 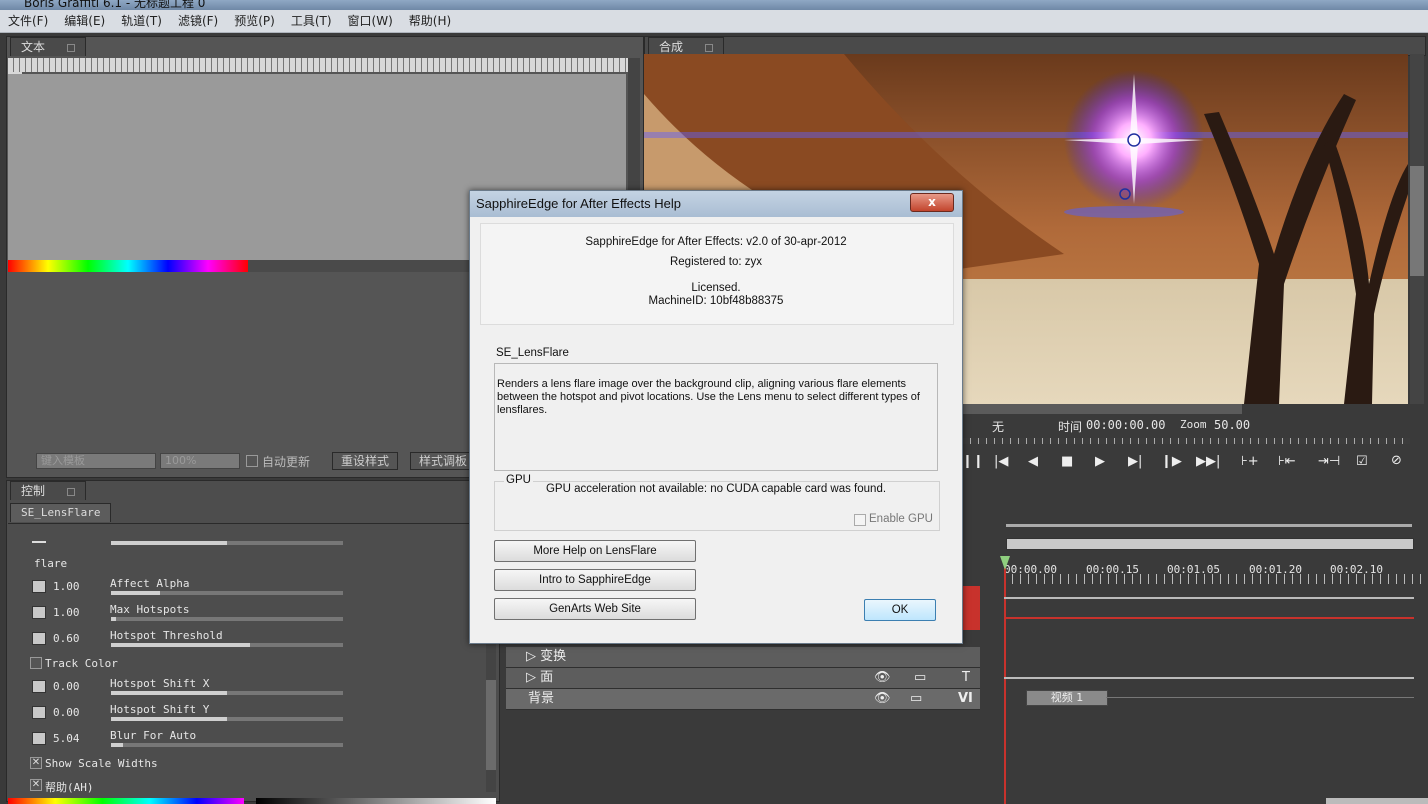 I want to click on template-input: 键入模板, so click(x=96, y=461).